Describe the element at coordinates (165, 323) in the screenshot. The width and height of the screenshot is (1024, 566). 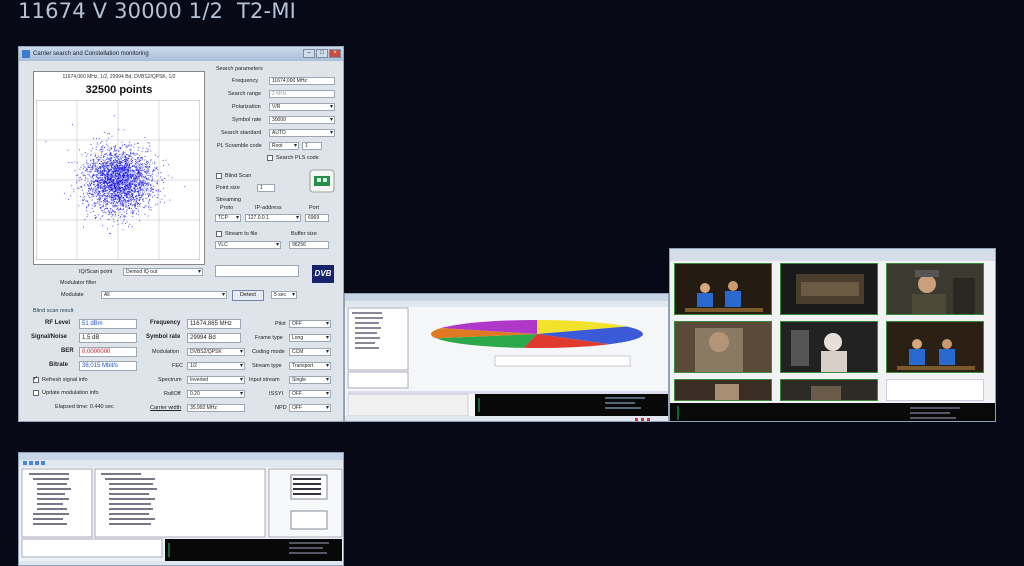
I see `result-frequency-label: Frequency` at that location.